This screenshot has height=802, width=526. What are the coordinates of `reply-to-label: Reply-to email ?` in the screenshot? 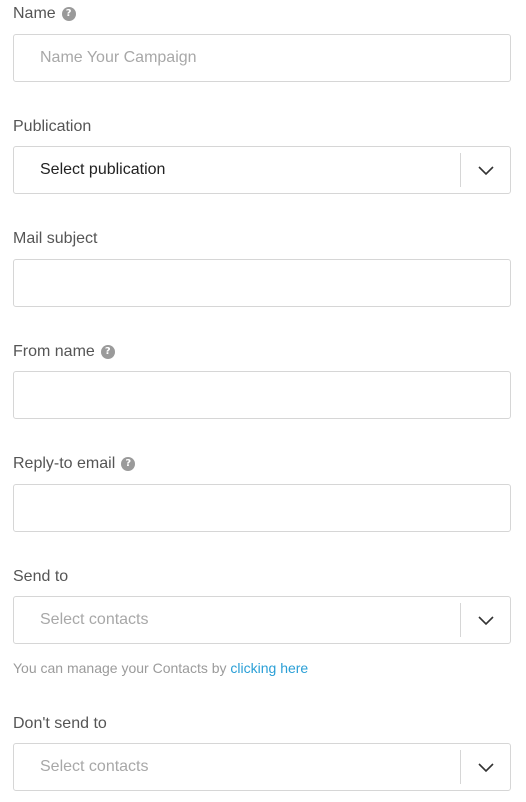 It's located at (74, 464).